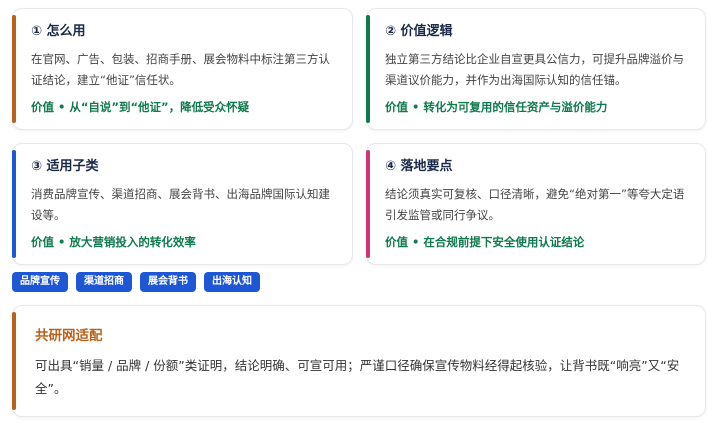 The height and width of the screenshot is (434, 707). Describe the element at coordinates (65, 166) in the screenshot. I see `card-title: ③ 适用子类` at that location.